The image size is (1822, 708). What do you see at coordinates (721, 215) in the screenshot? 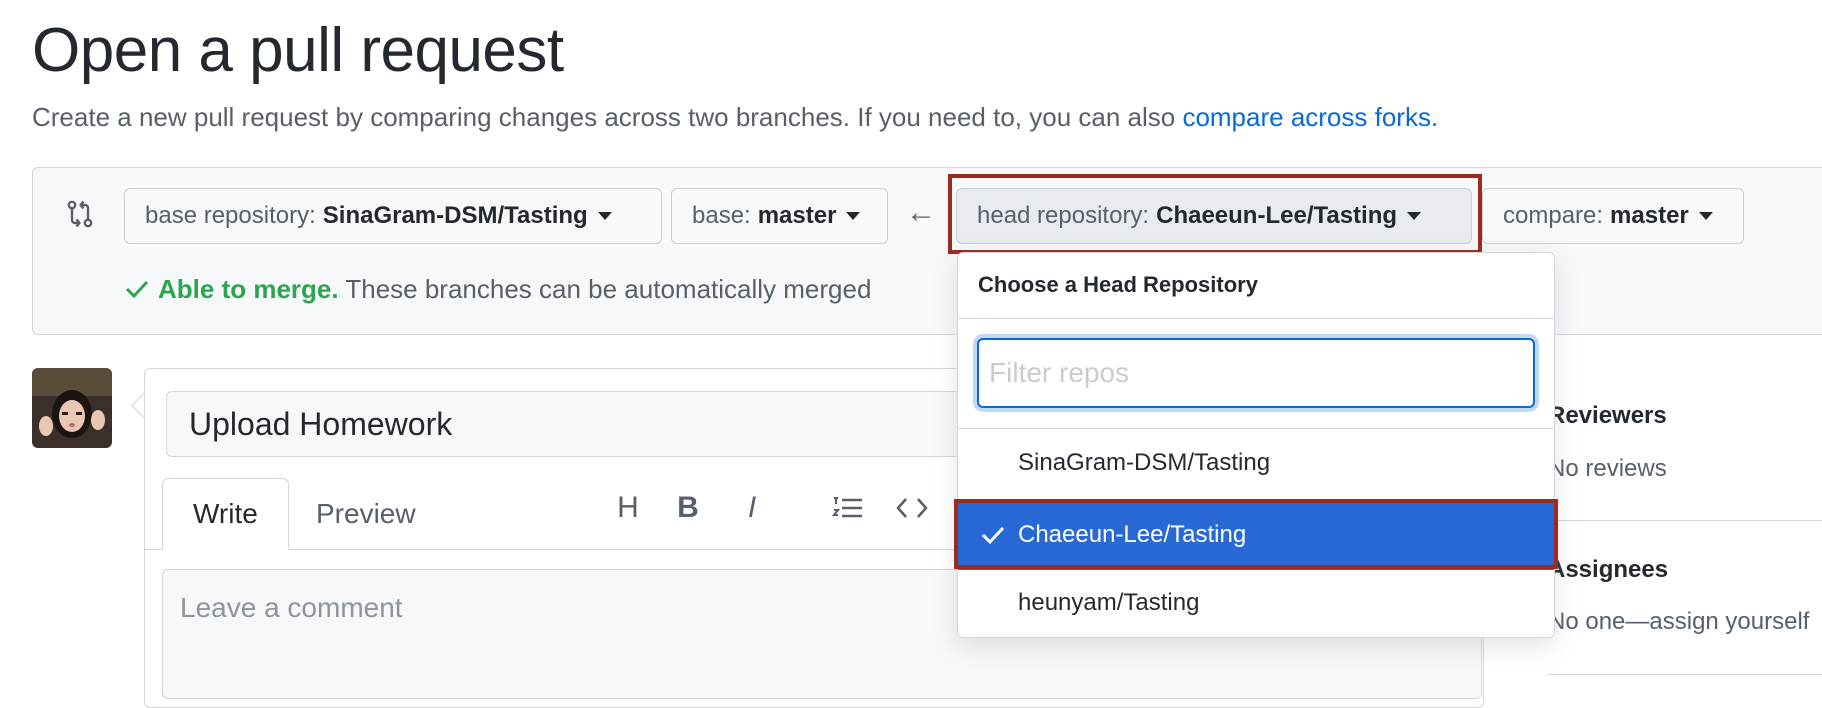
I see `base-label: base:` at bounding box center [721, 215].